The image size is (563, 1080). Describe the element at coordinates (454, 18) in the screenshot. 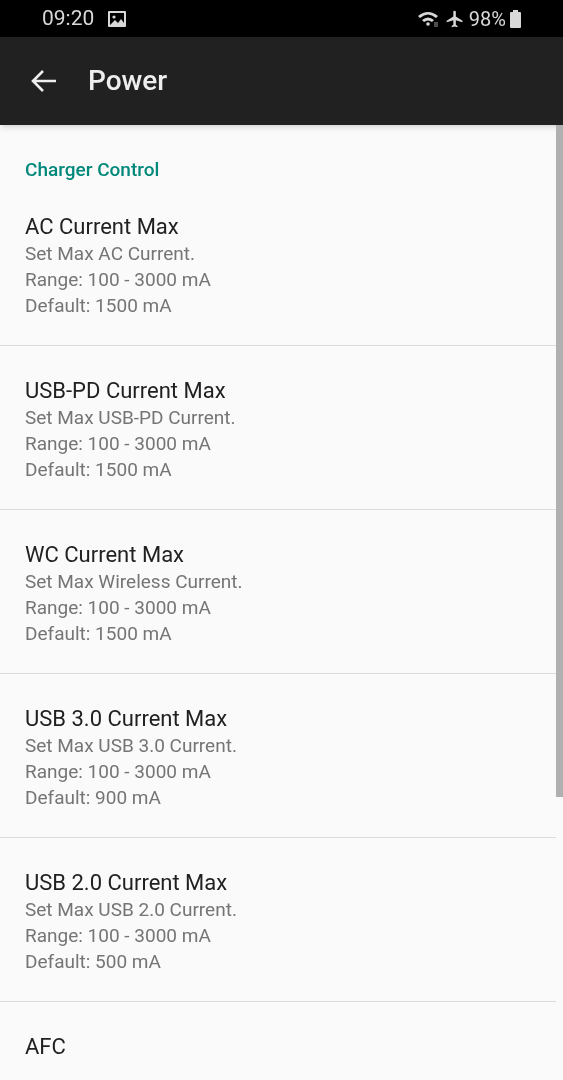

I see `airplane-icon` at that location.